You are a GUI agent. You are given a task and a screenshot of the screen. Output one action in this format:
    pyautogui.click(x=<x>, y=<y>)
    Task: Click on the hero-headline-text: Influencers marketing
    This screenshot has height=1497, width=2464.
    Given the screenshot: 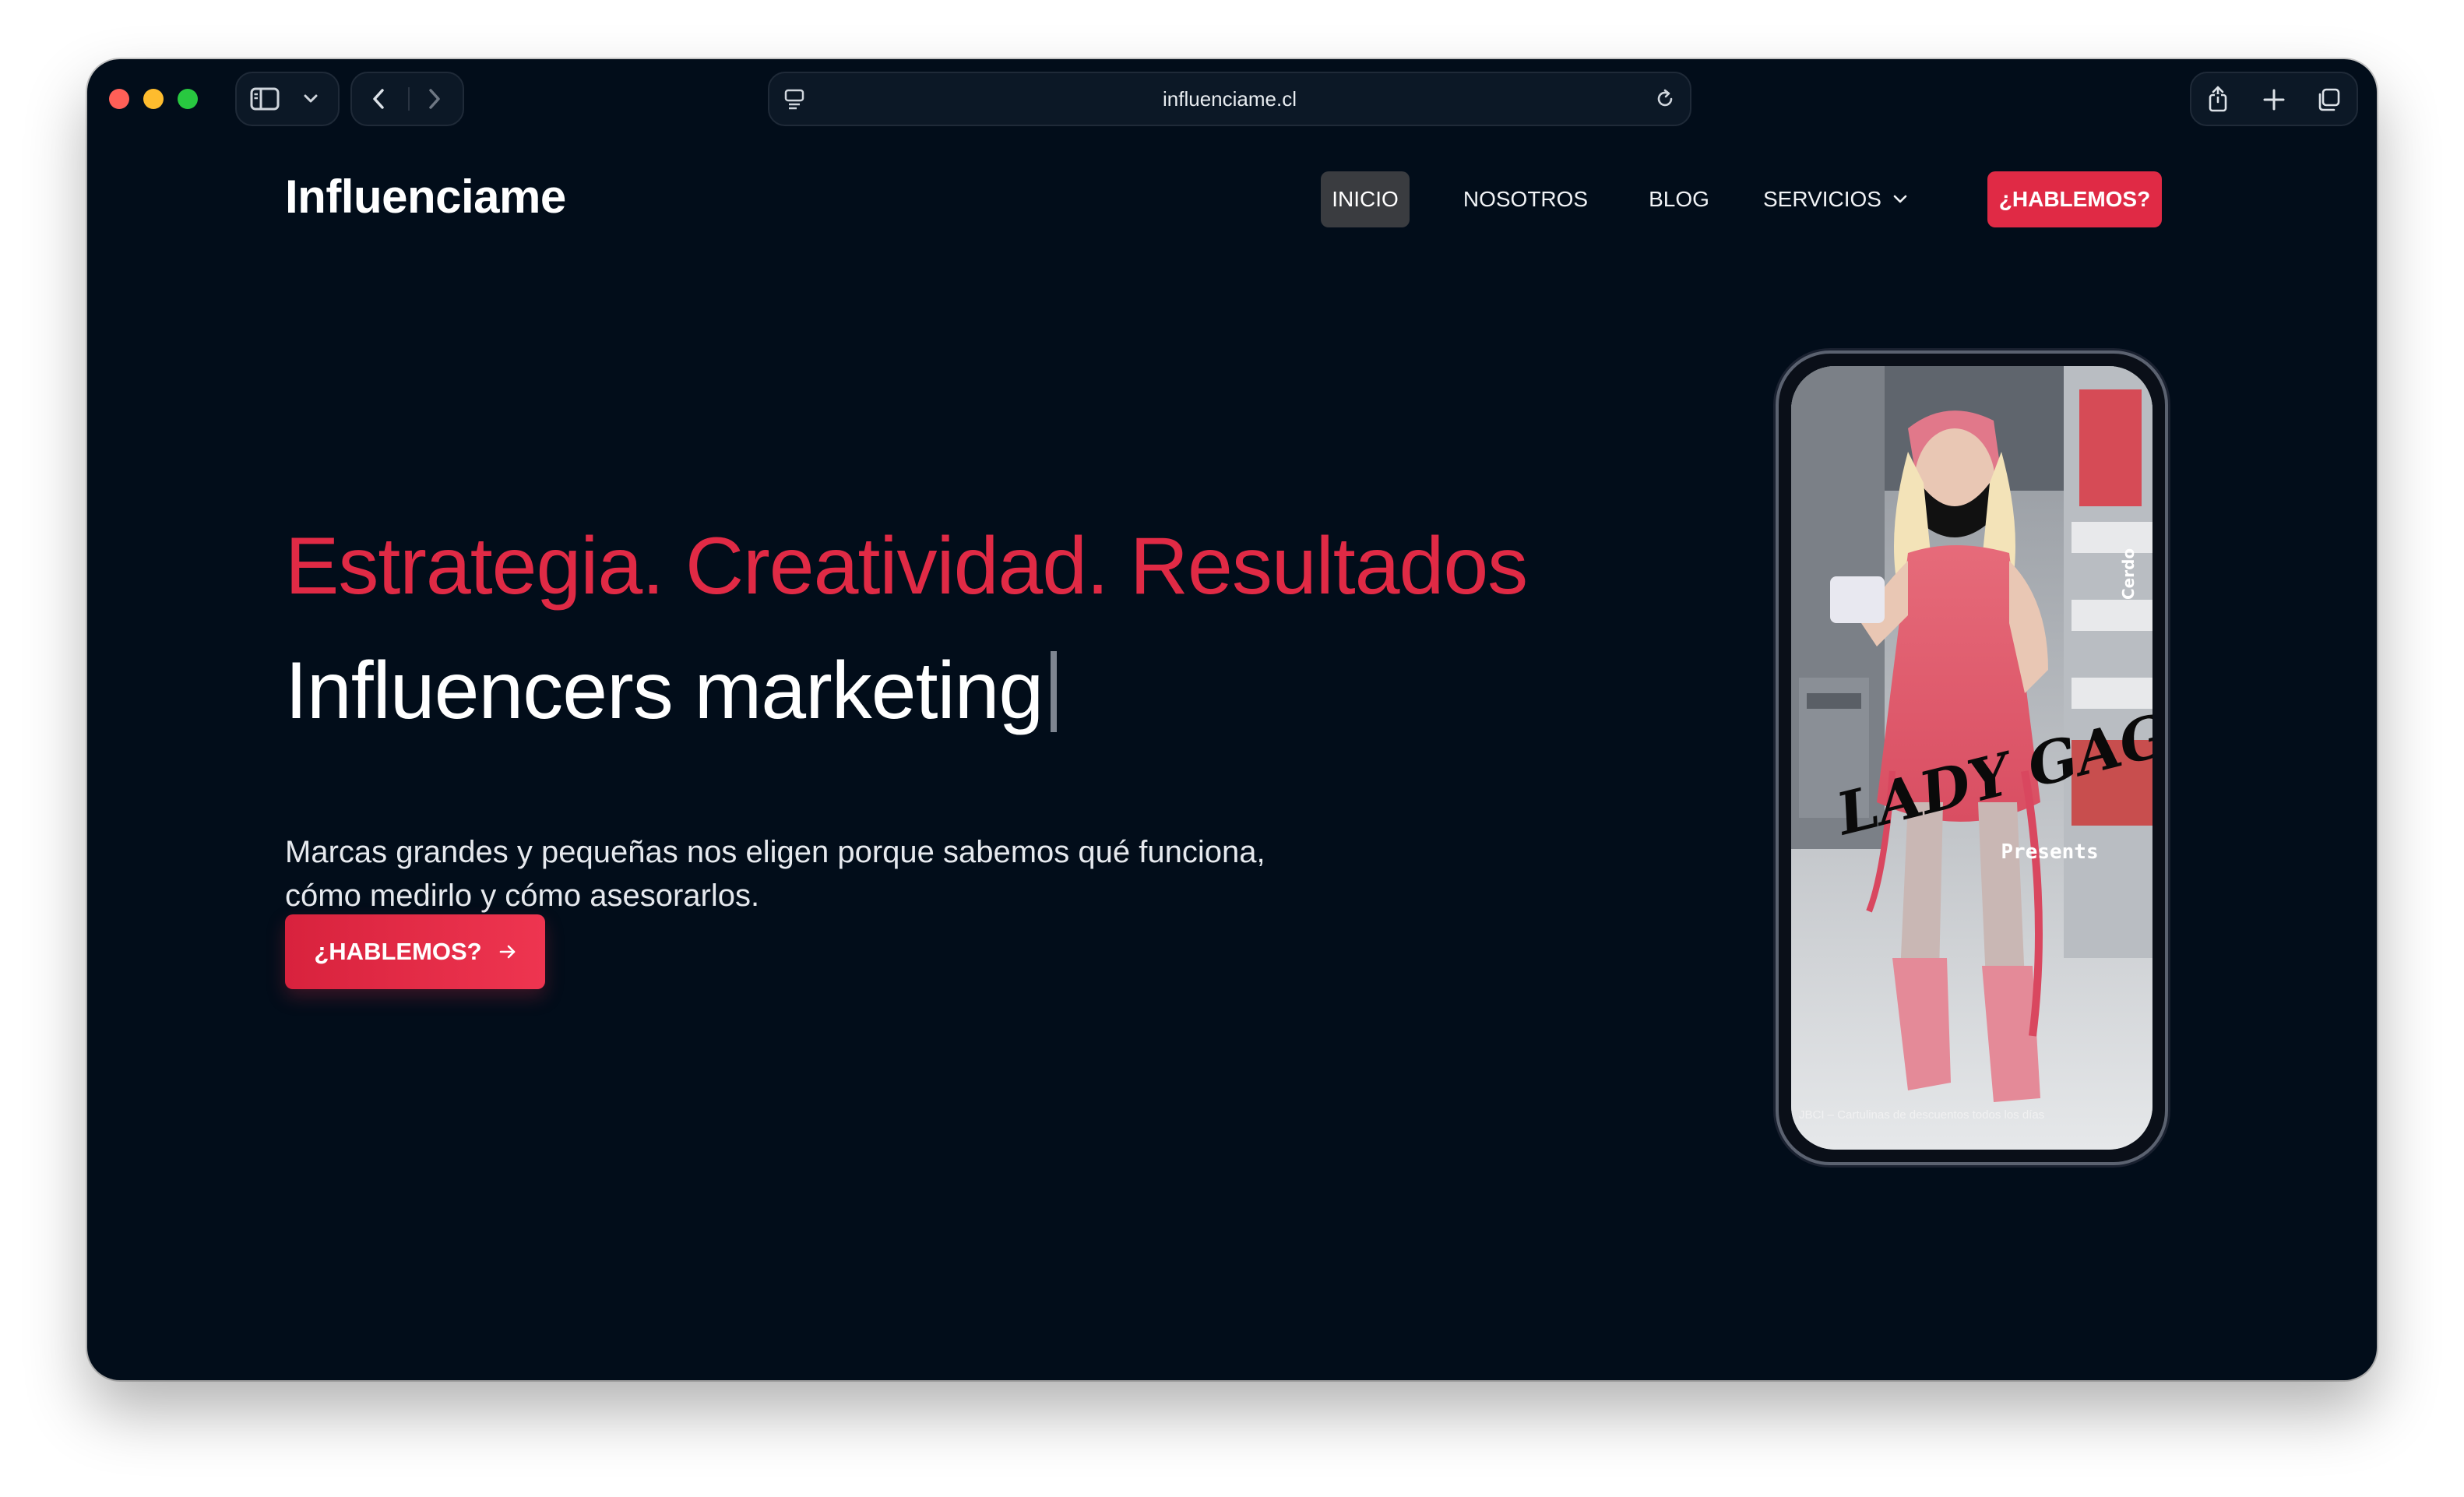 What is the action you would take?
    pyautogui.click(x=664, y=691)
    